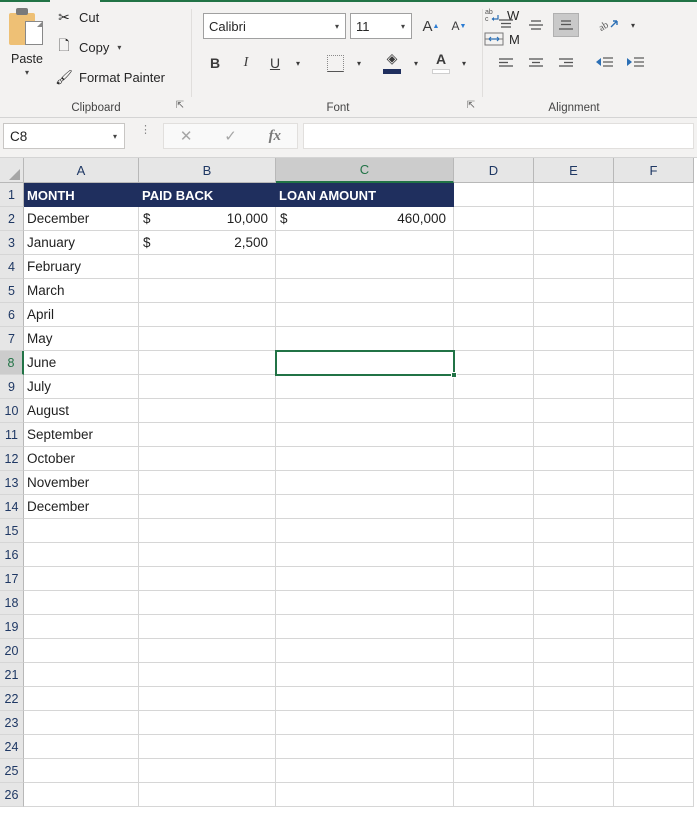 This screenshot has width=697, height=818. What do you see at coordinates (207, 483) in the screenshot?
I see `cell-B13` at bounding box center [207, 483].